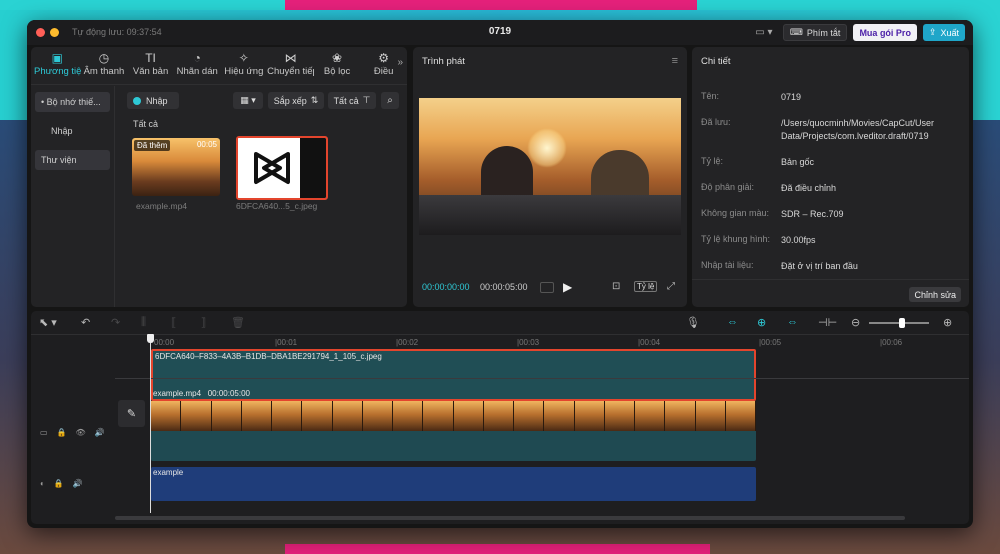 Image resolution: width=1000 pixels, height=554 pixels. Describe the element at coordinates (830, 293) in the screenshot. I see `detail-footer: Chỉnh sửa` at that location.